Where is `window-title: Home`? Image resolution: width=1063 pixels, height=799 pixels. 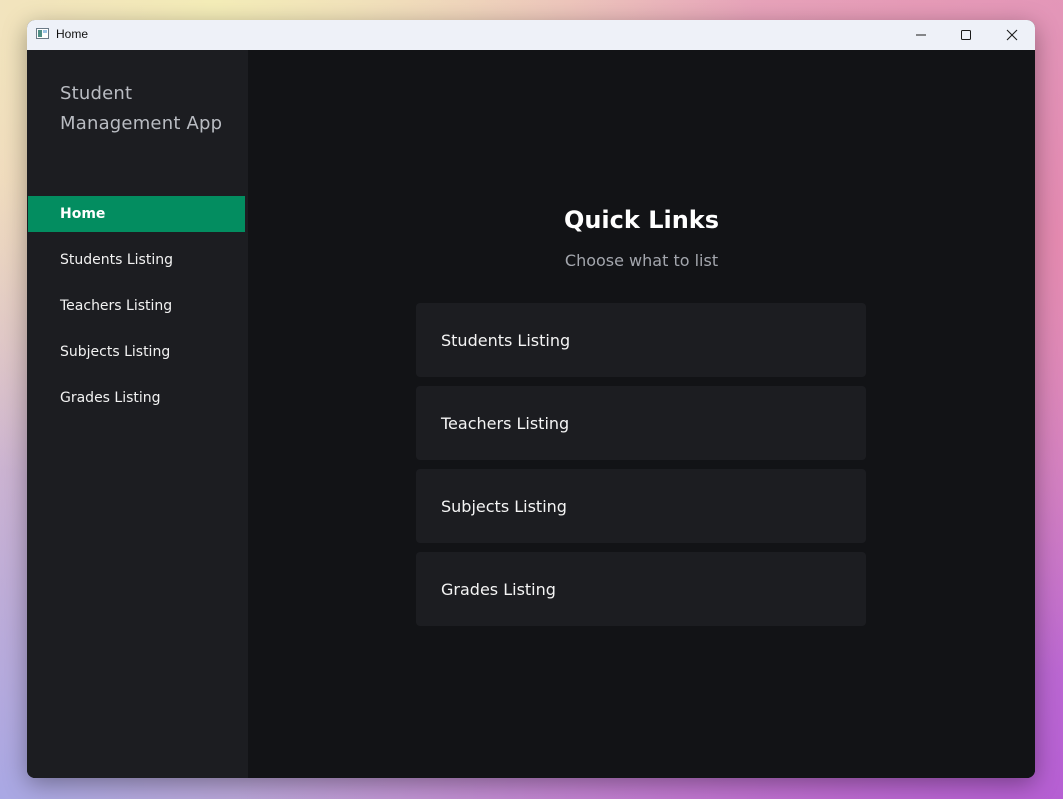
window-title: Home is located at coordinates (72, 34).